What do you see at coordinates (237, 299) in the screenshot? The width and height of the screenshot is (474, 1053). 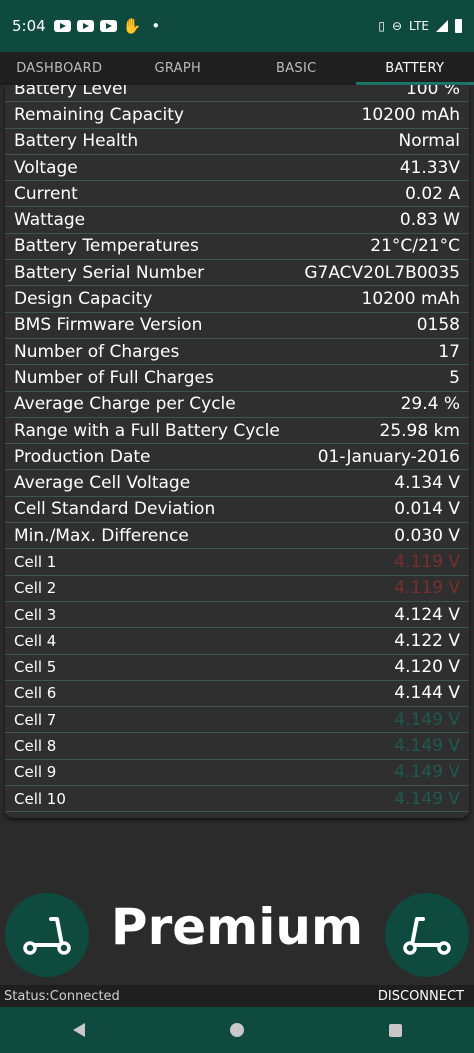 I see `row-design-capacity: Design Capacity 10200 mAh` at bounding box center [237, 299].